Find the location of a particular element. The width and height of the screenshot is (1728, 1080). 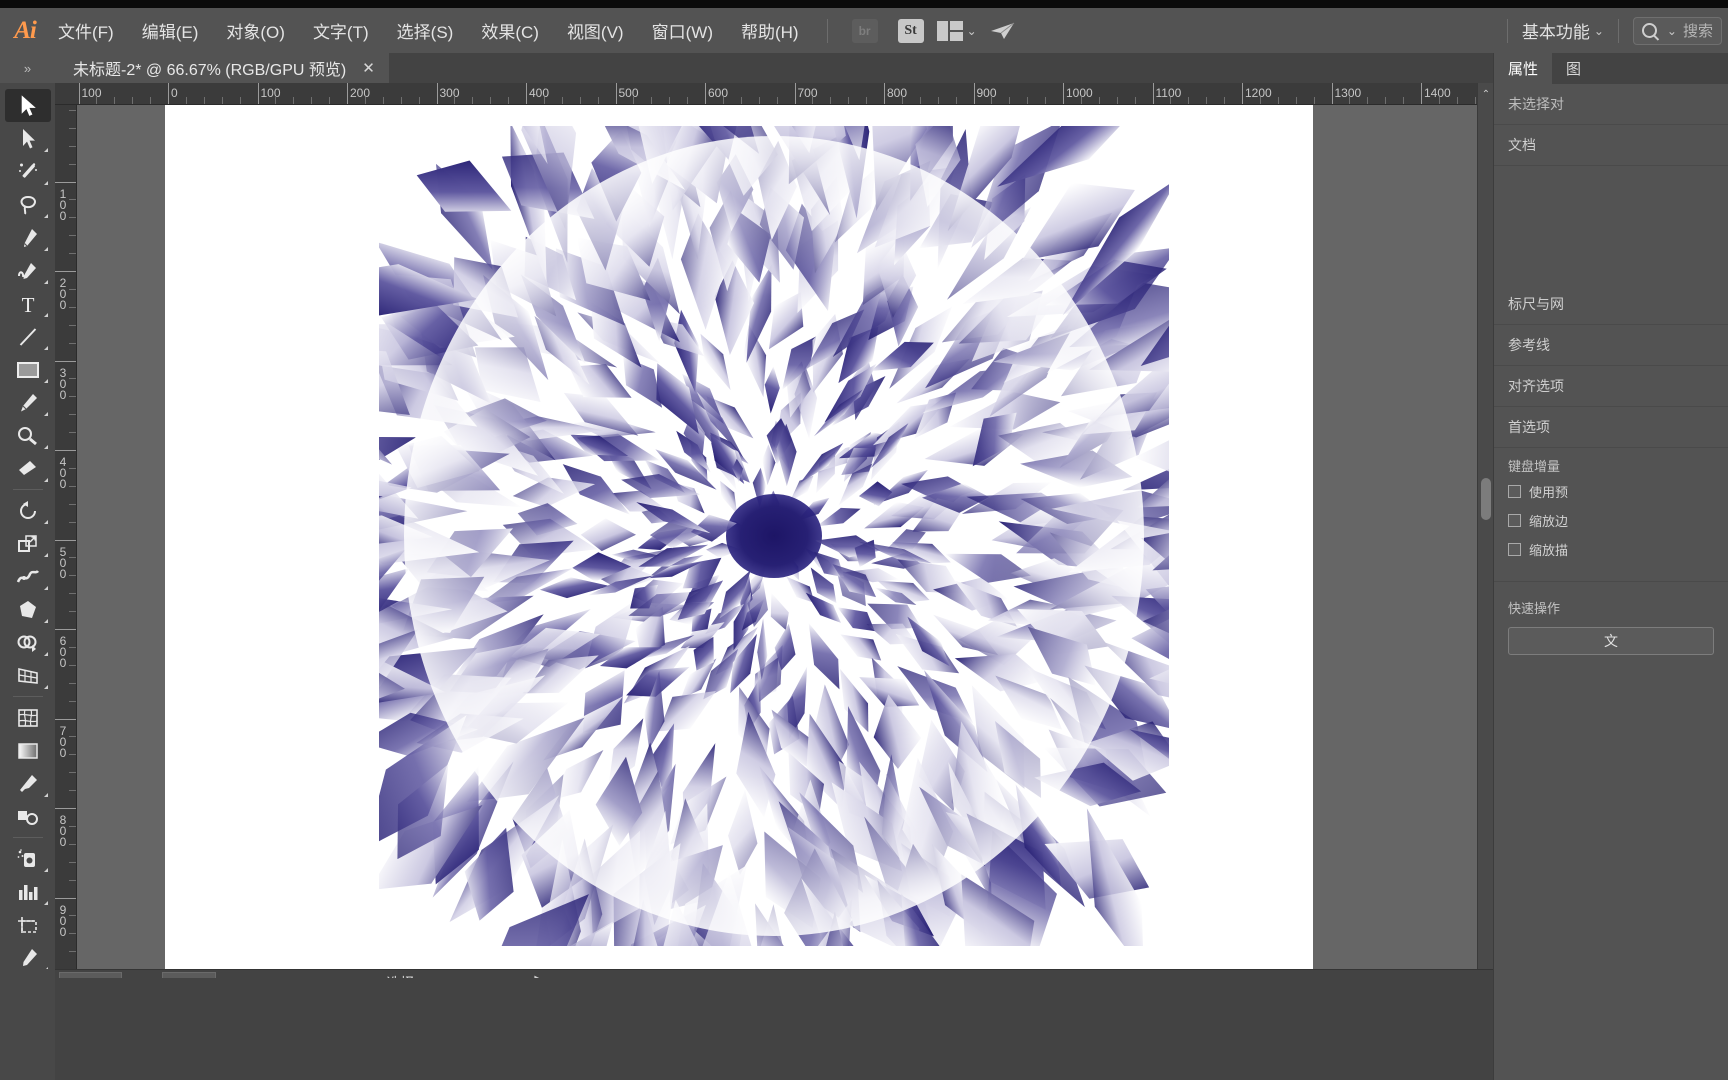

gradient-tool is located at coordinates (28, 750).